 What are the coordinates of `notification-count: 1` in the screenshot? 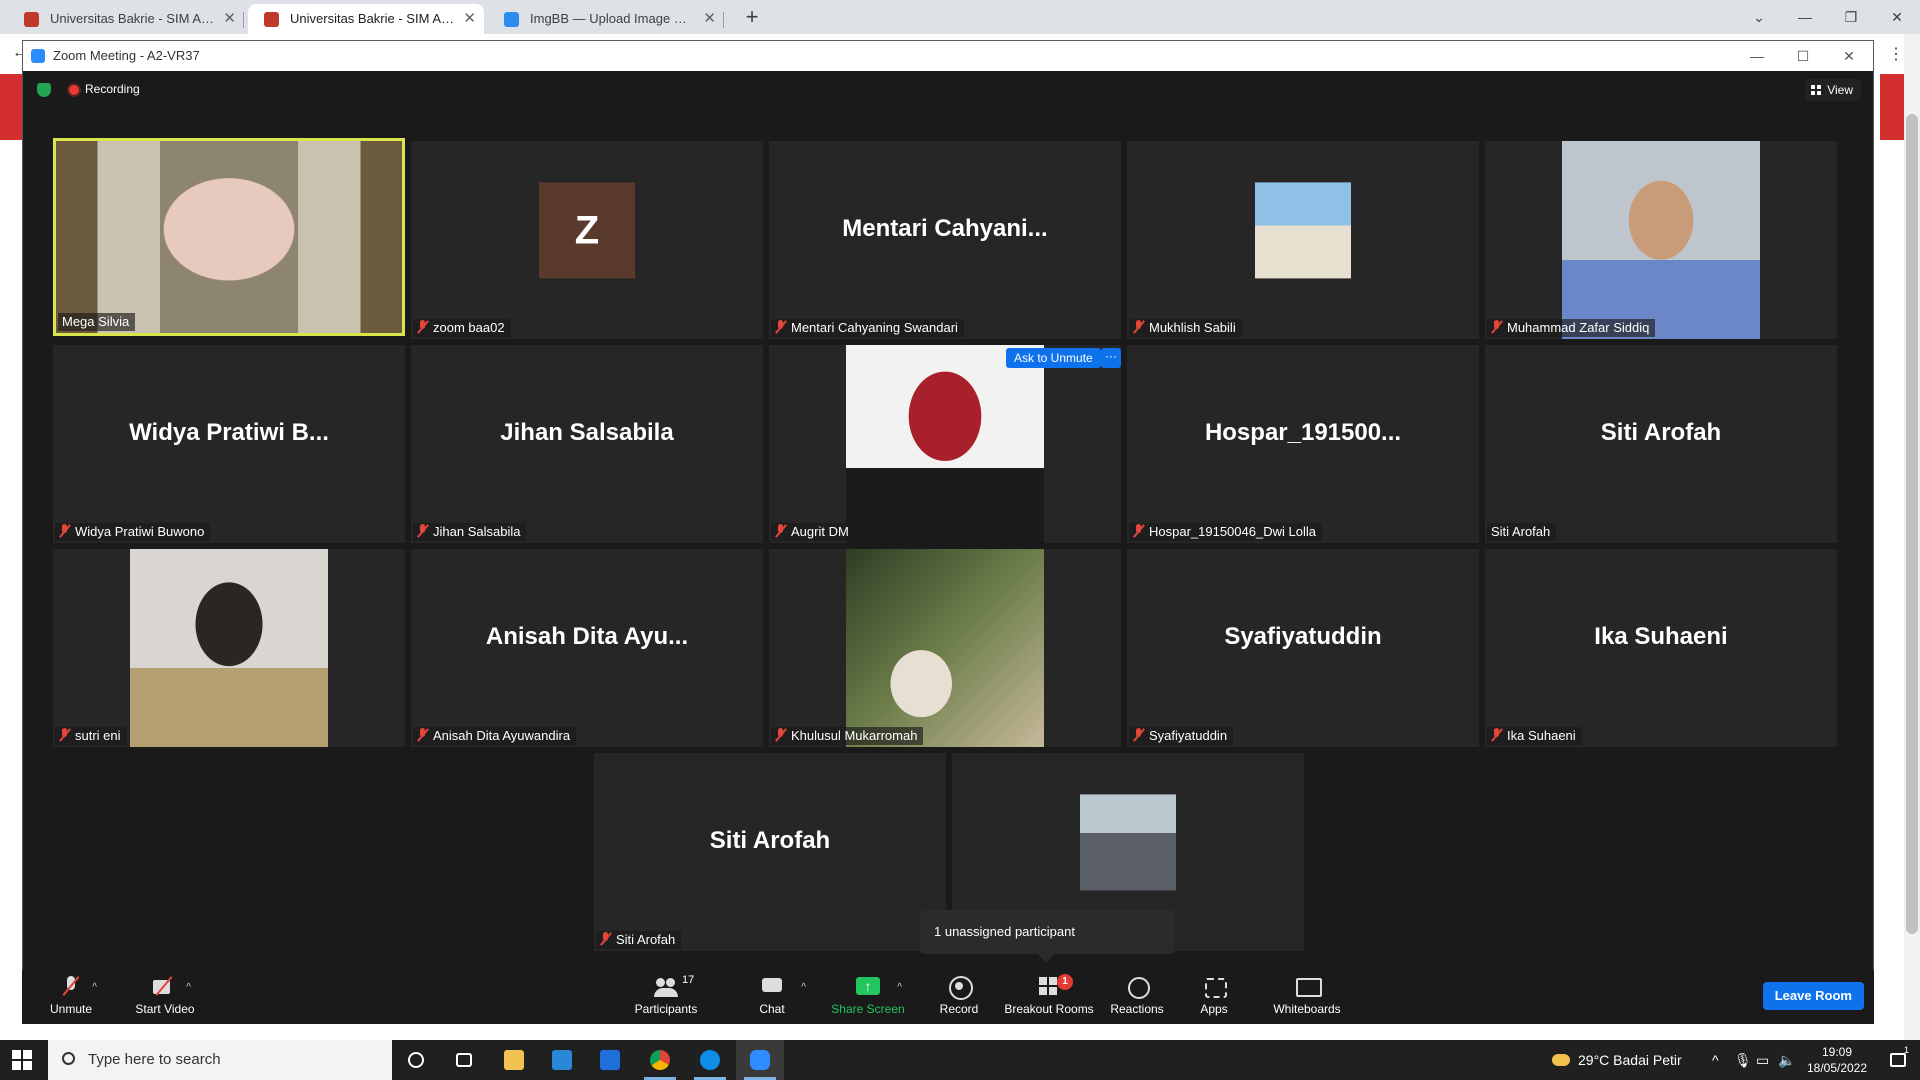 It's located at (1907, 1050).